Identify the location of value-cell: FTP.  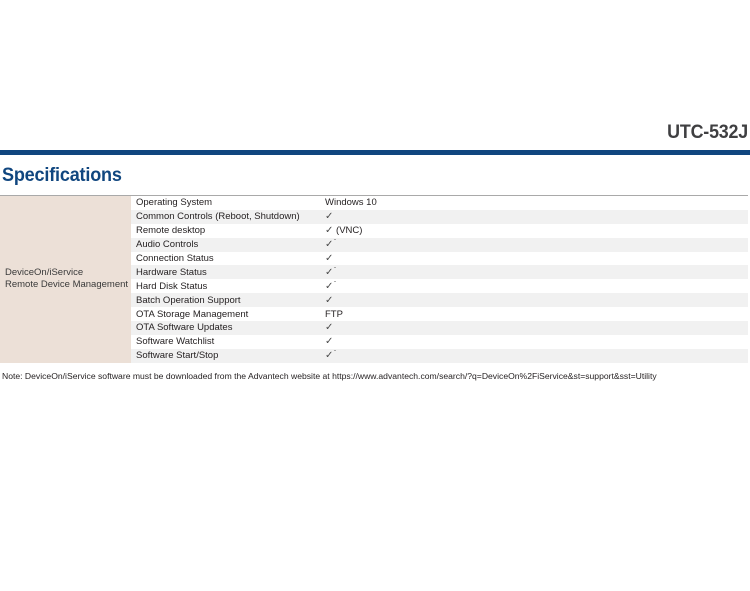
(536, 314).